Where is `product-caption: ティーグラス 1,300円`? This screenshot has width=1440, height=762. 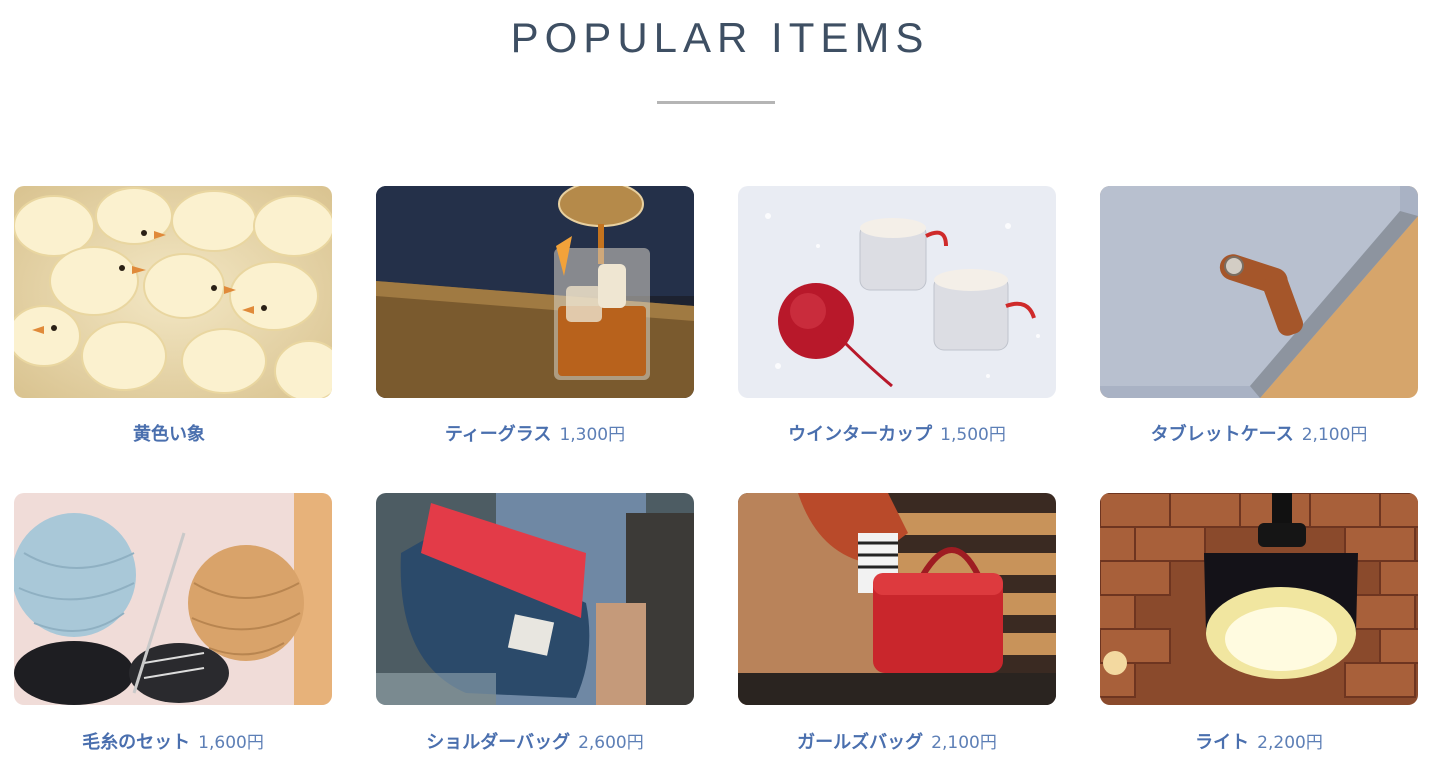
product-caption: ティーグラス 1,300円 is located at coordinates (535, 433).